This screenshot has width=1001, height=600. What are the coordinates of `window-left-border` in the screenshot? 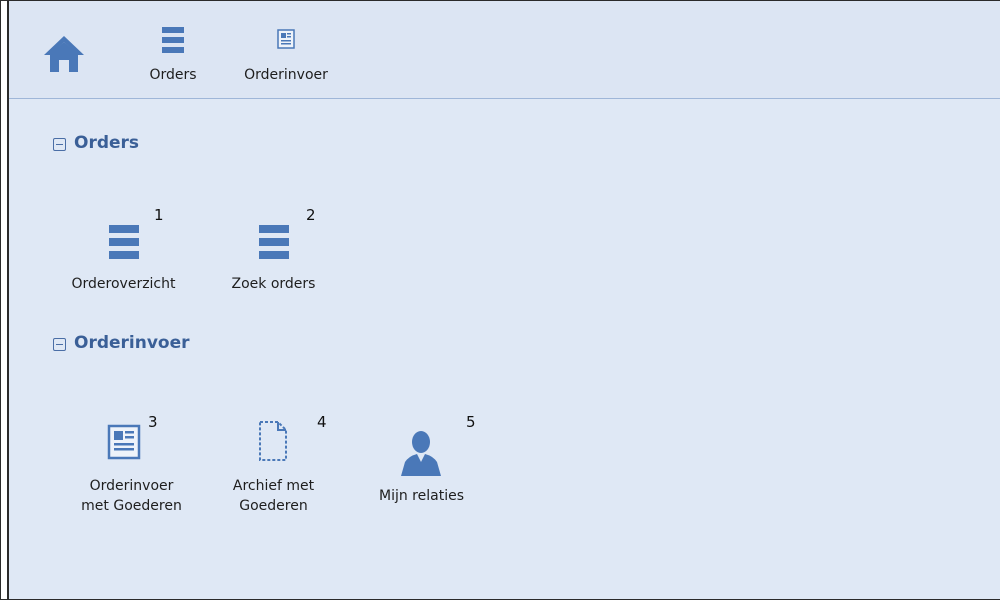 It's located at (5, 300).